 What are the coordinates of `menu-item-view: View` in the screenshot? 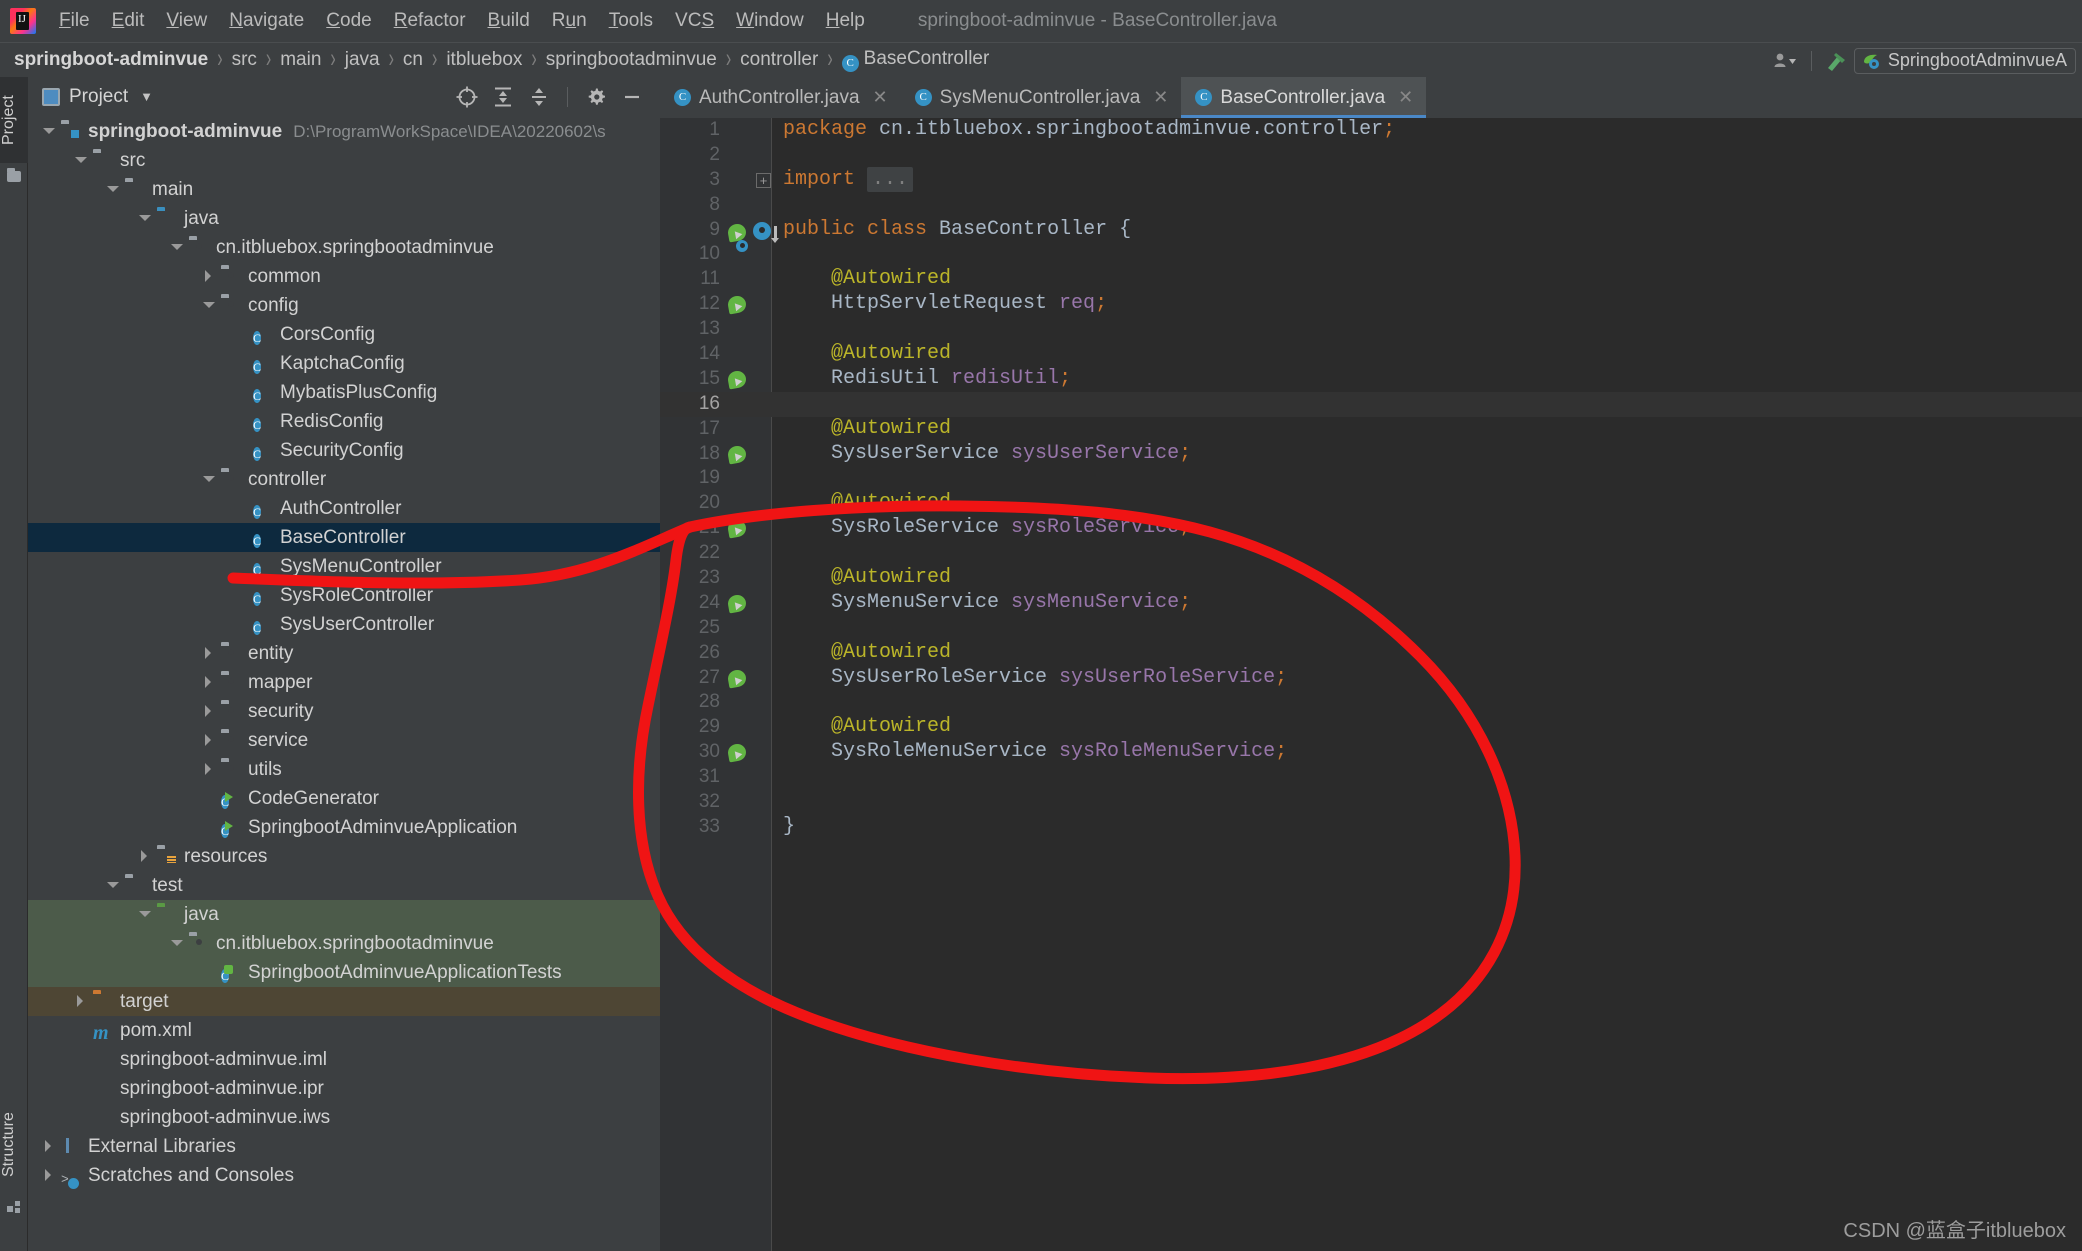 It's located at (186, 21).